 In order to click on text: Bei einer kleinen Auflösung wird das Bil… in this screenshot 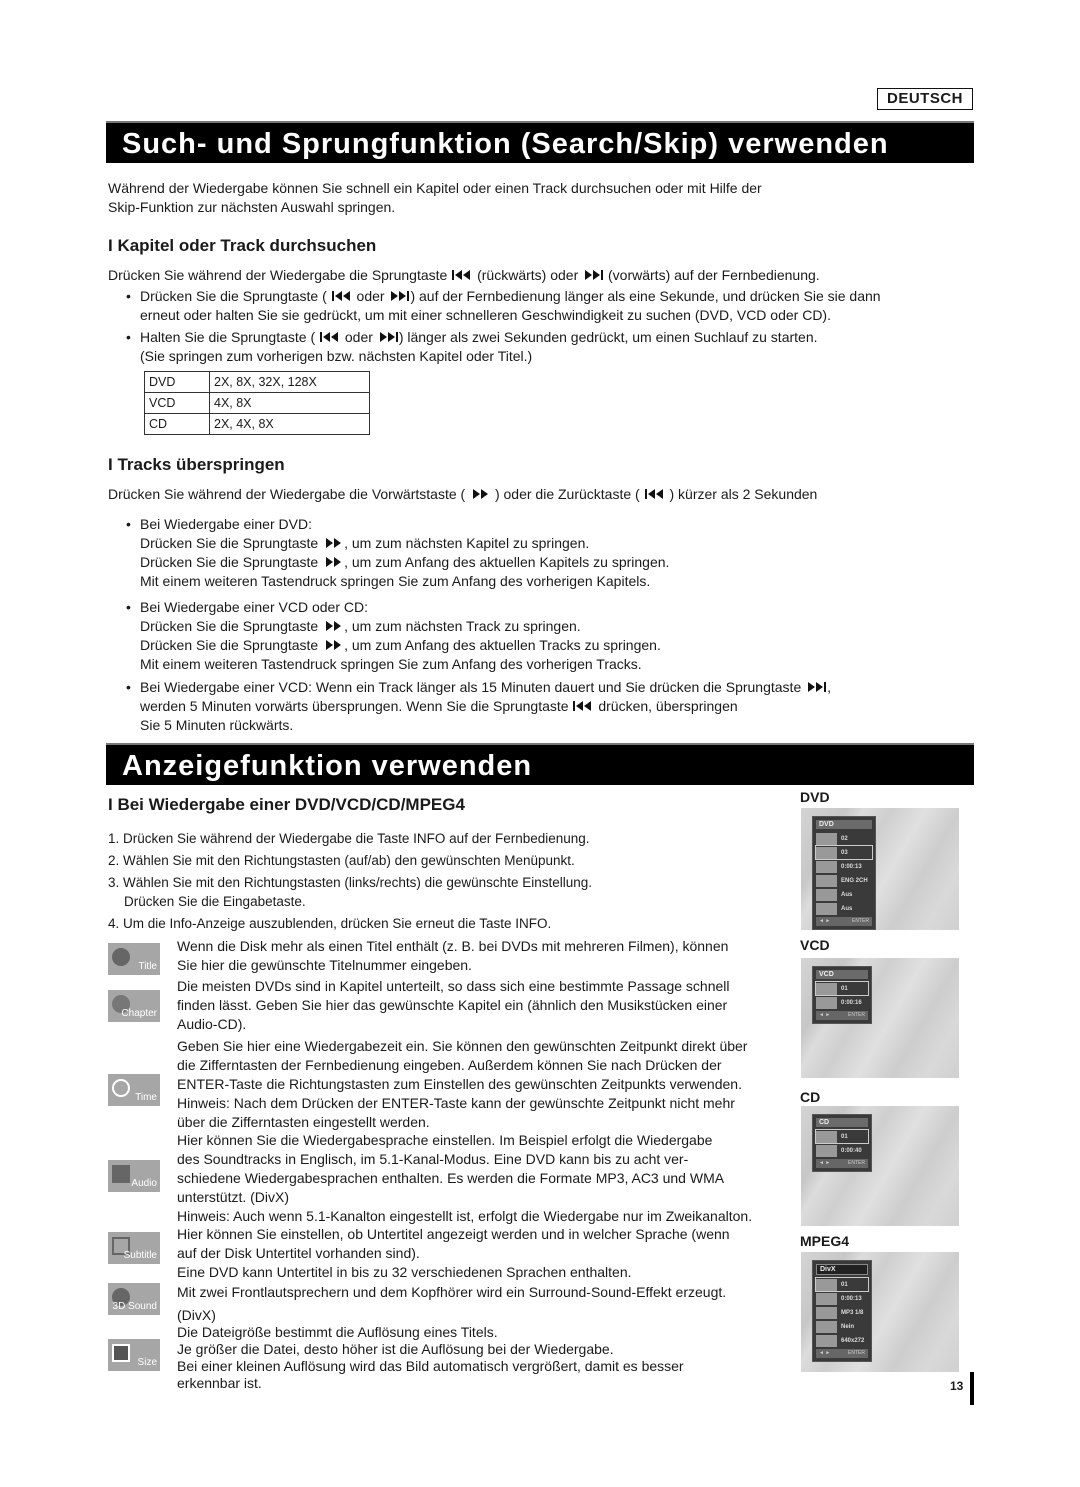, I will do `click(430, 1366)`.